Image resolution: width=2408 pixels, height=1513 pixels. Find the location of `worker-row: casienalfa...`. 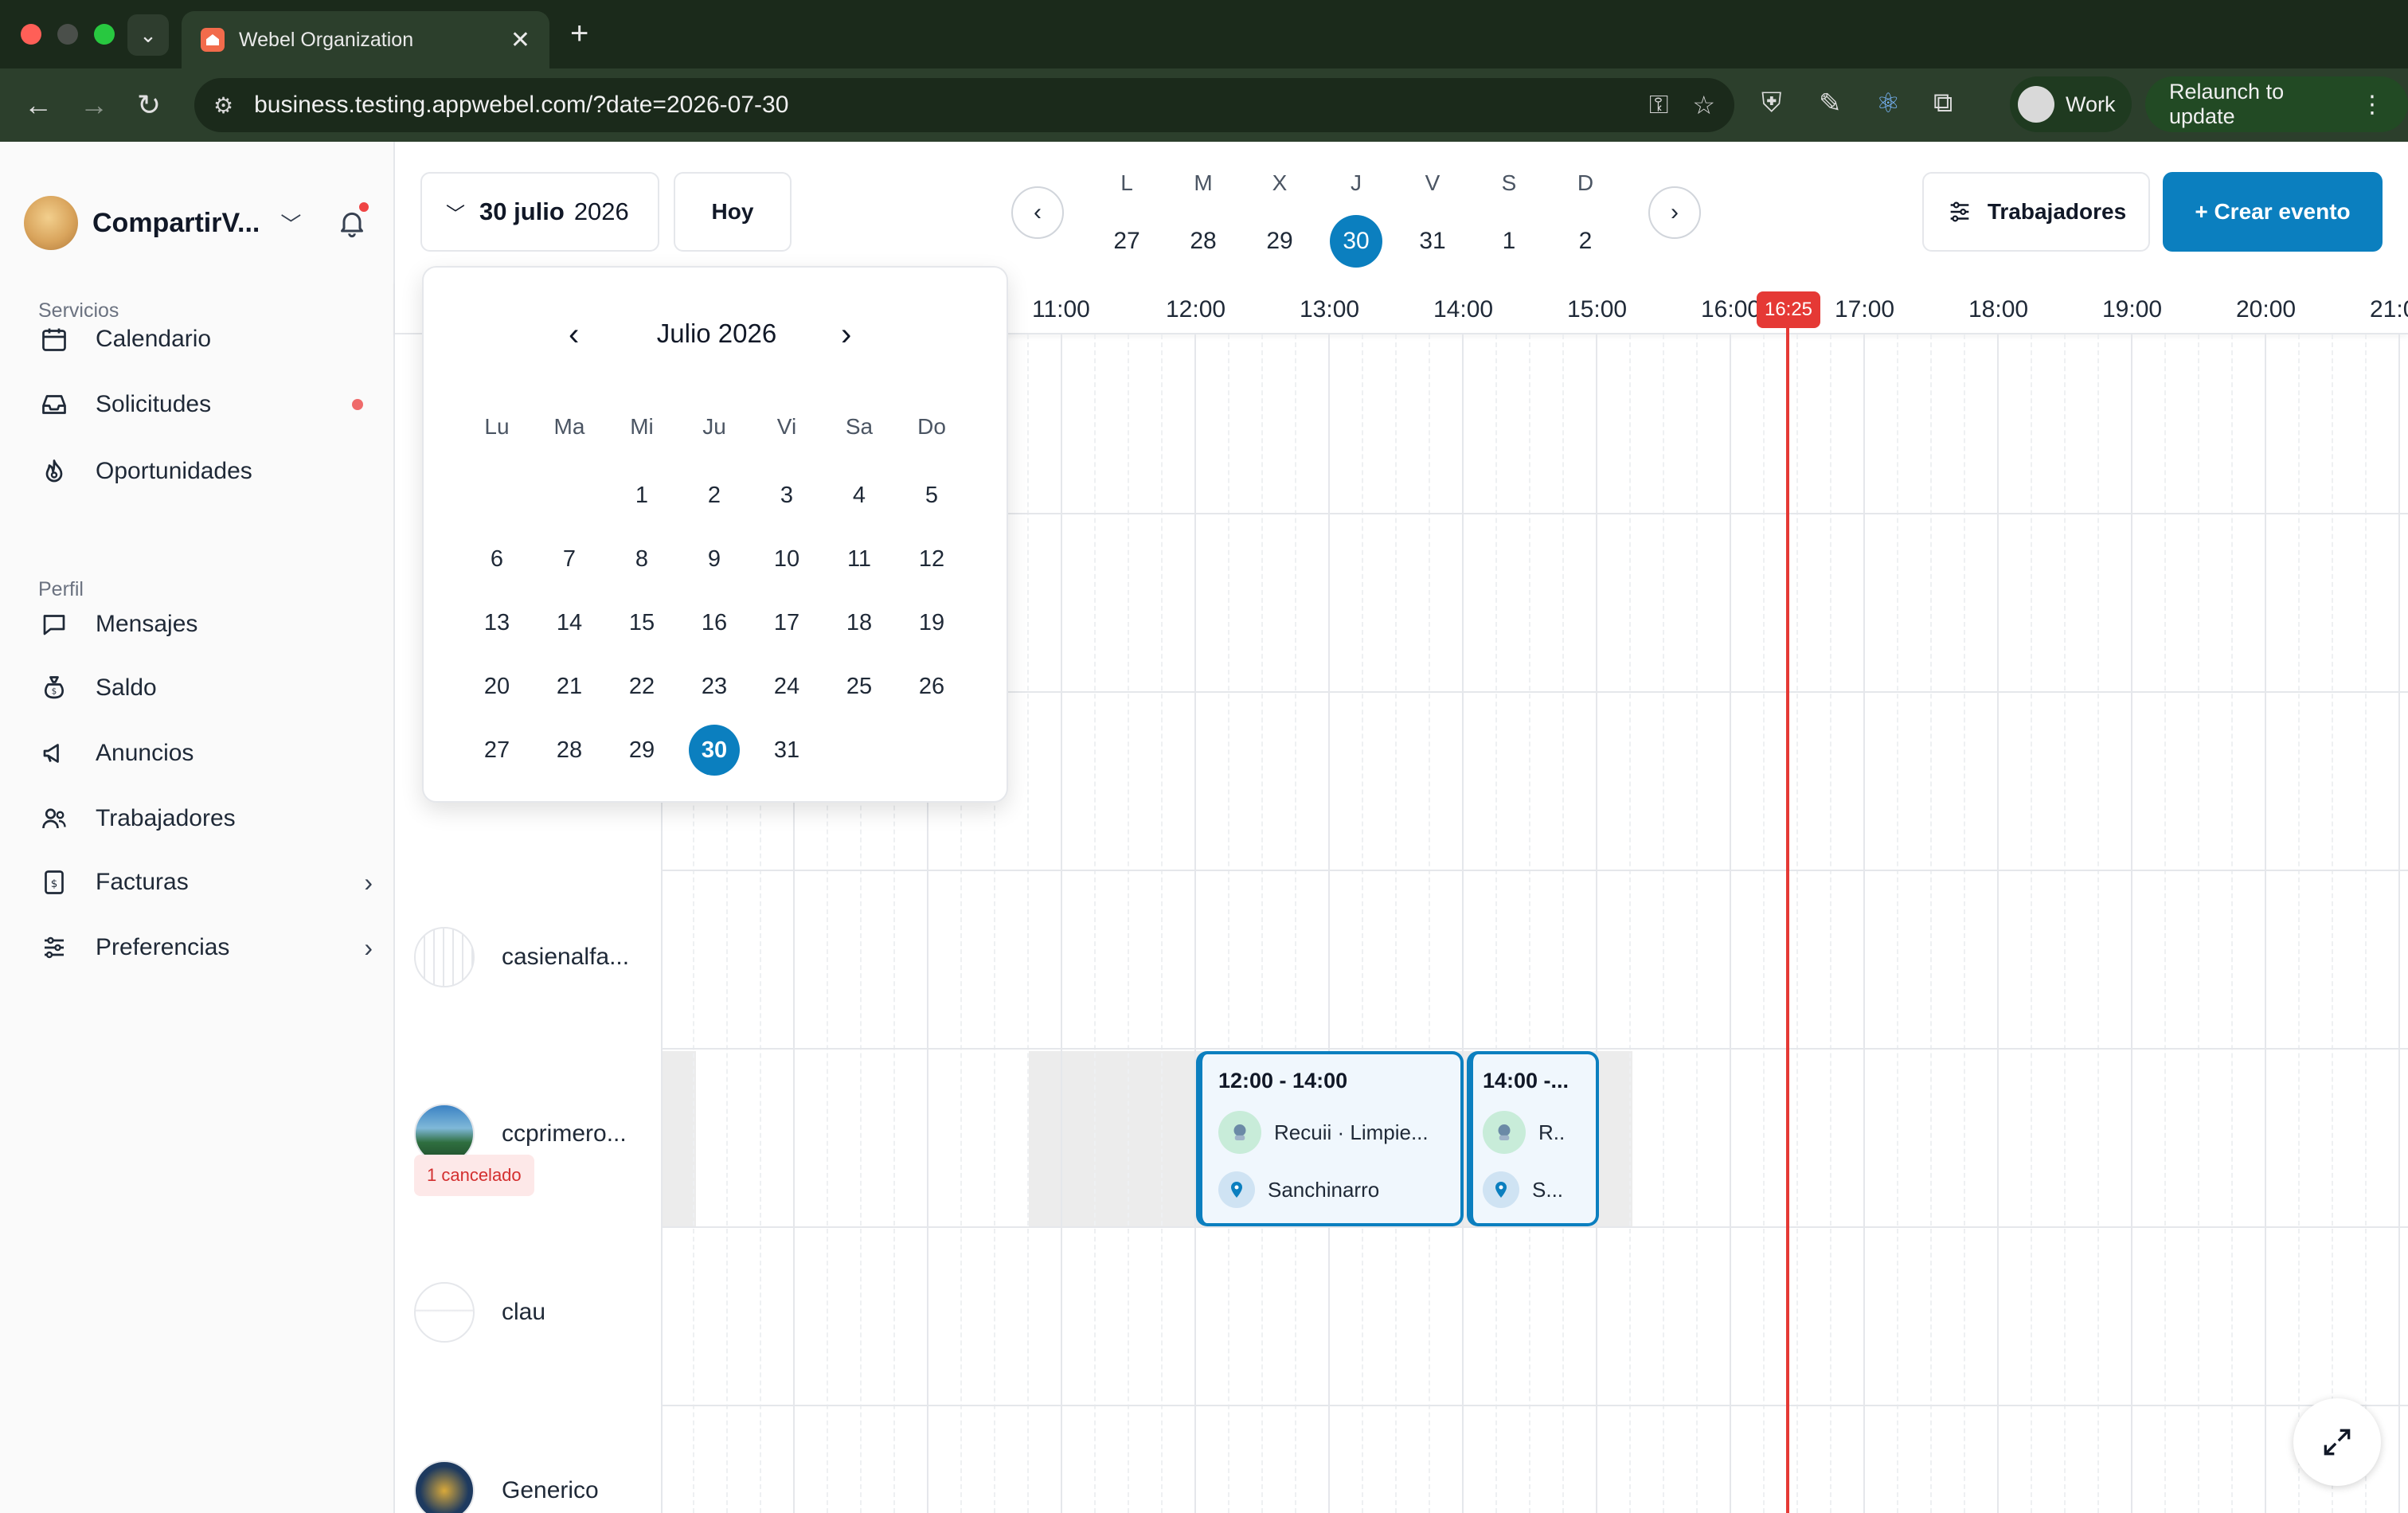

worker-row: casienalfa... is located at coordinates (521, 957).